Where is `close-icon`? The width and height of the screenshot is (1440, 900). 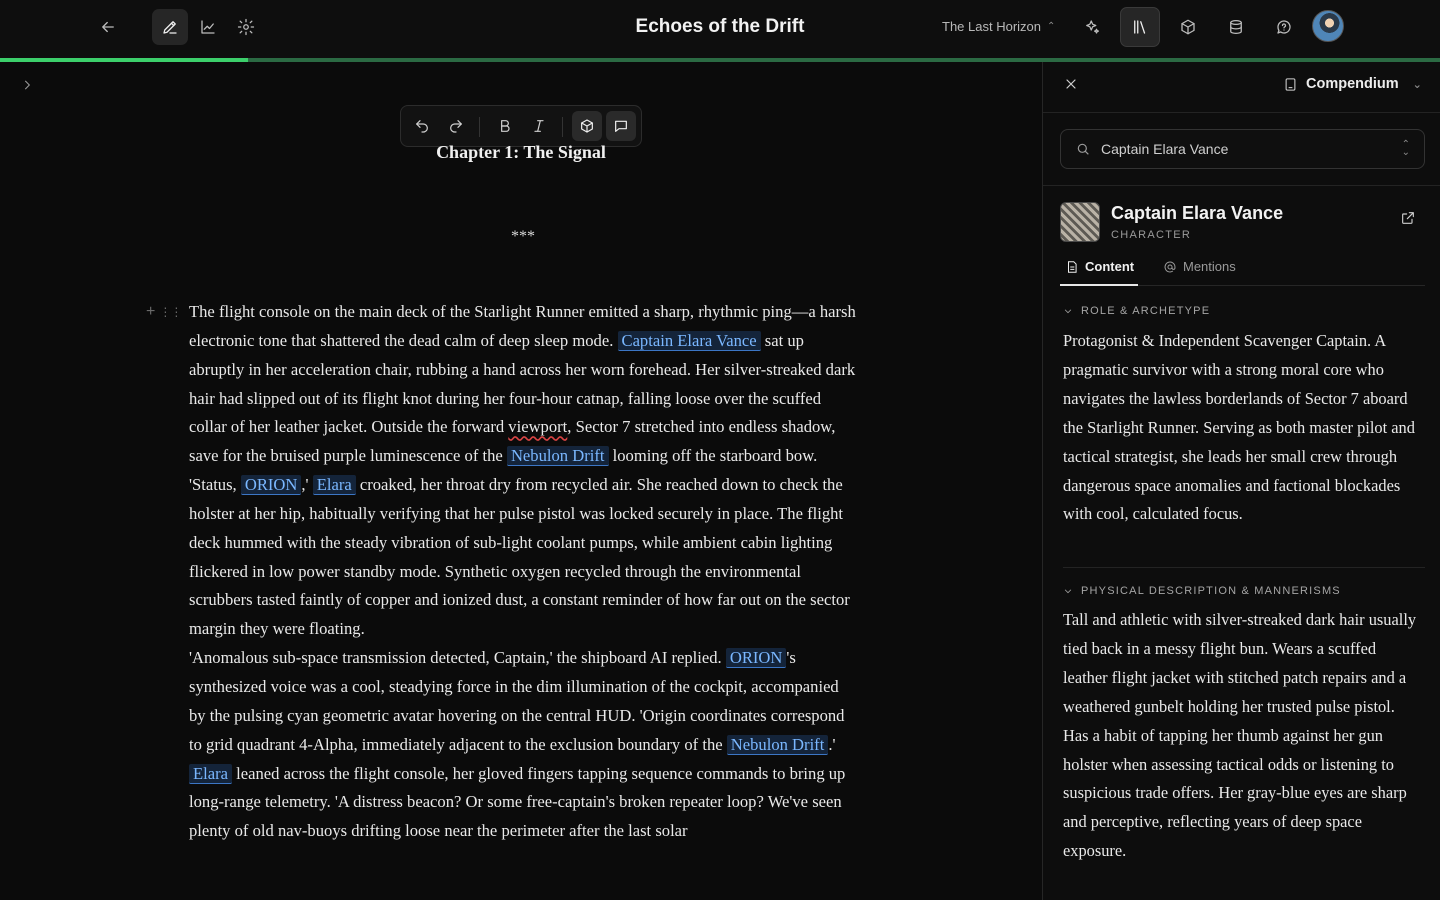 close-icon is located at coordinates (1071, 84).